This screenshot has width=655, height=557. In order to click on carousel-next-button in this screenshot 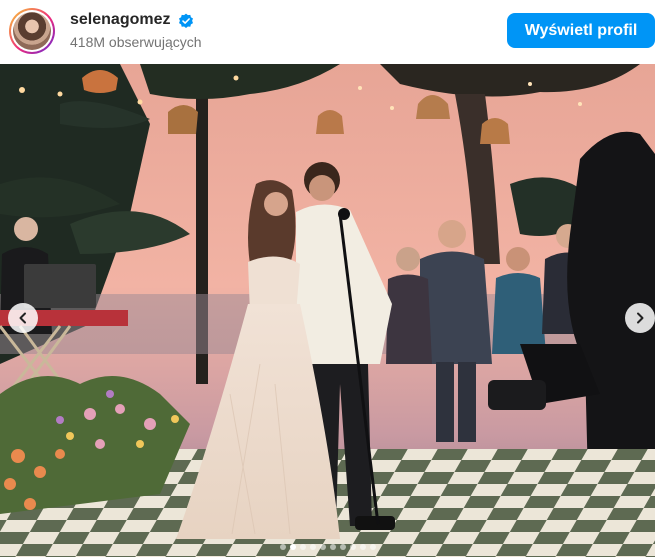, I will do `click(640, 318)`.